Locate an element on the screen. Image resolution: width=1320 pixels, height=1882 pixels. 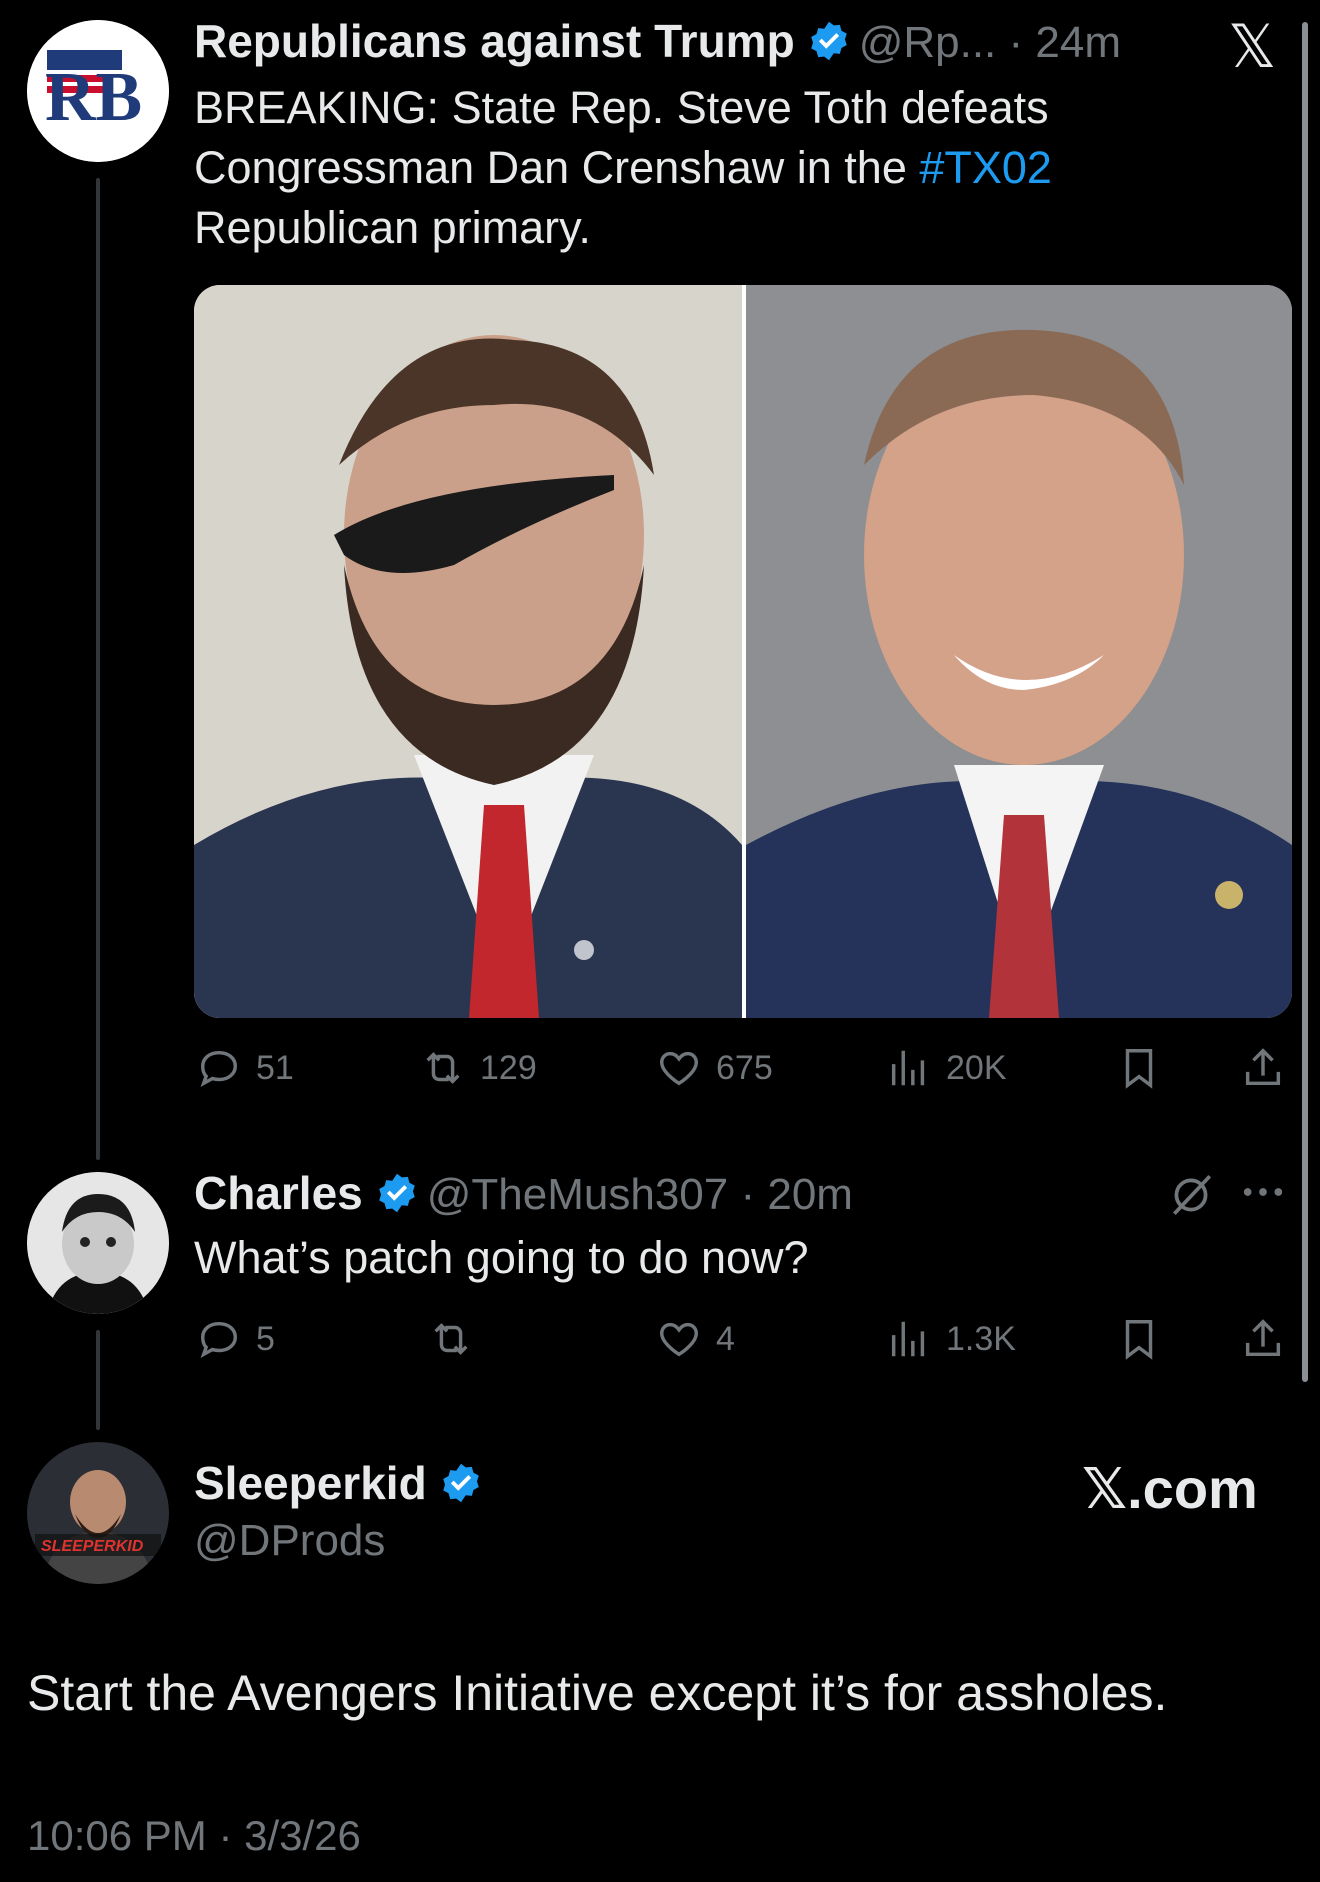
quote-author: Sleeperkid is located at coordinates (342, 1483).